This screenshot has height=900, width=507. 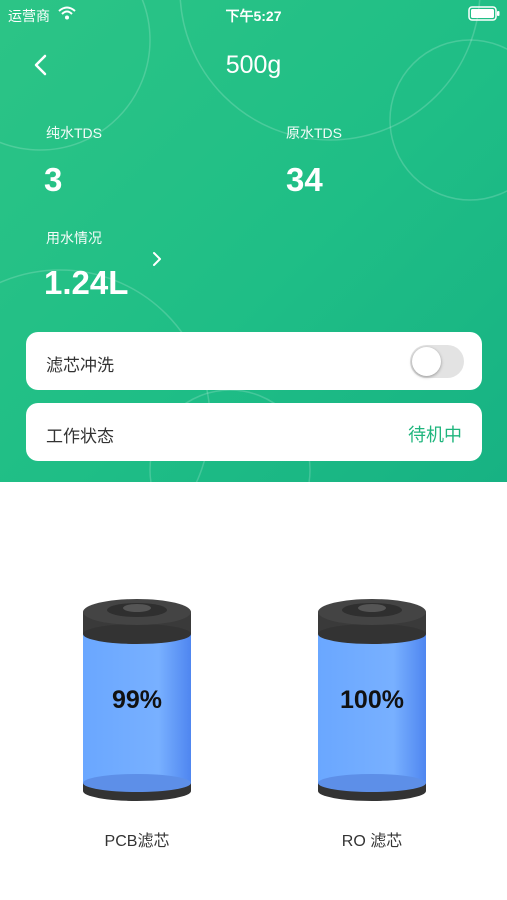 I want to click on raw-tds-label: 原水TDS, so click(x=314, y=133).